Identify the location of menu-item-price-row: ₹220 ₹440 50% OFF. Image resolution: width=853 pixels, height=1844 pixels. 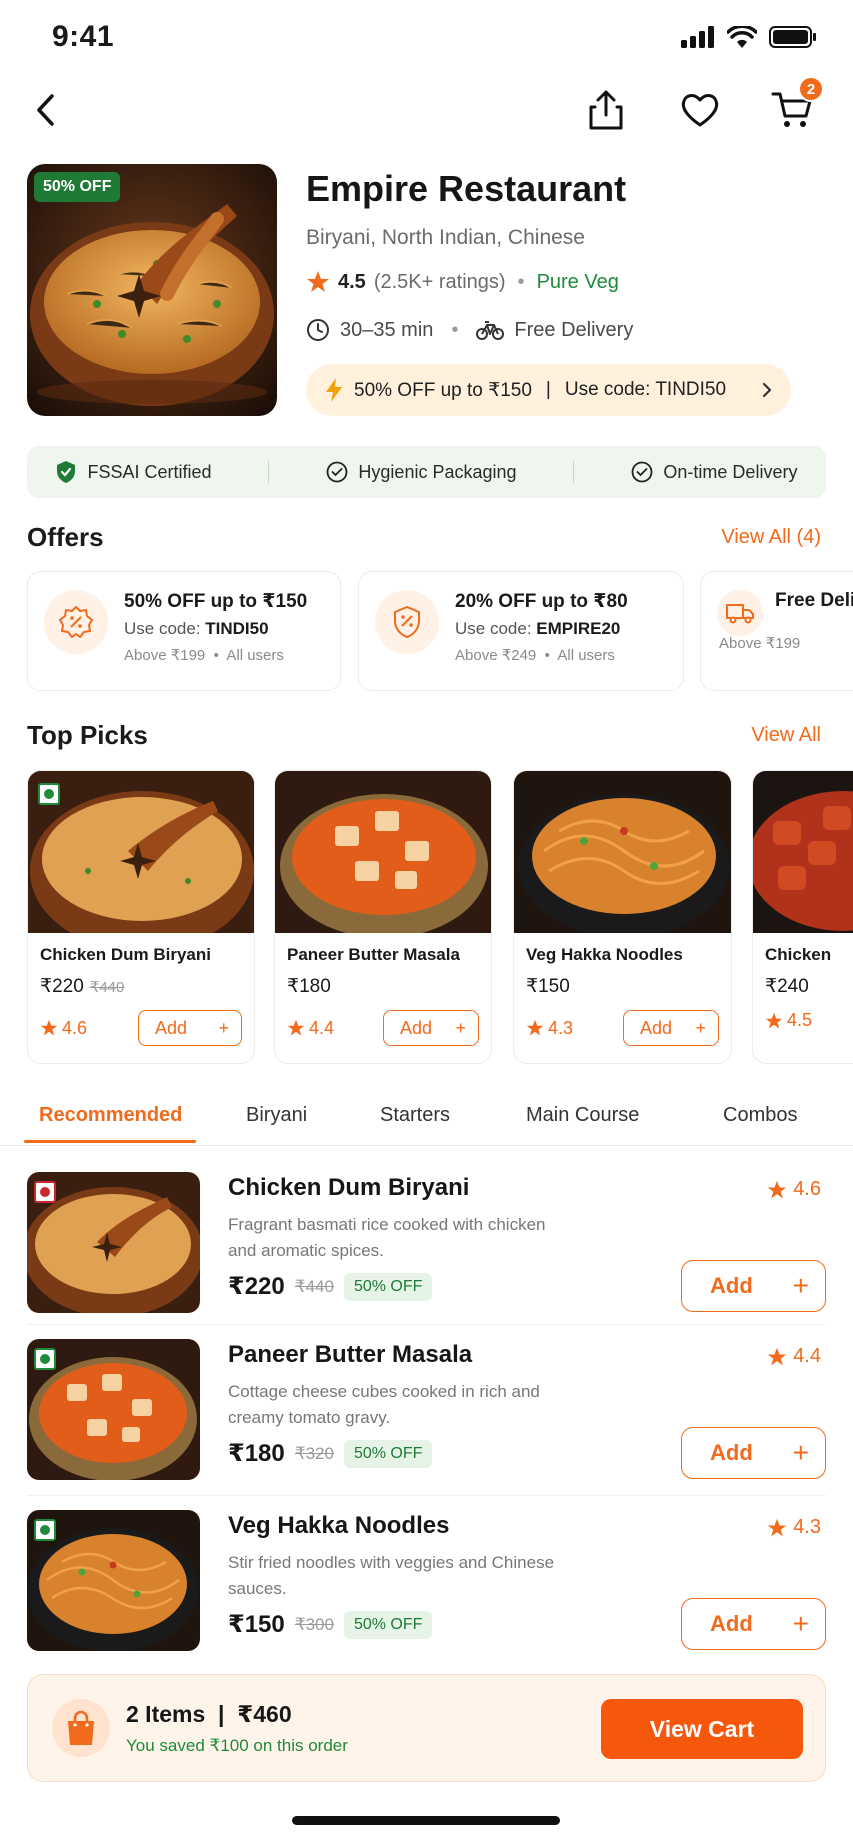
(330, 1286).